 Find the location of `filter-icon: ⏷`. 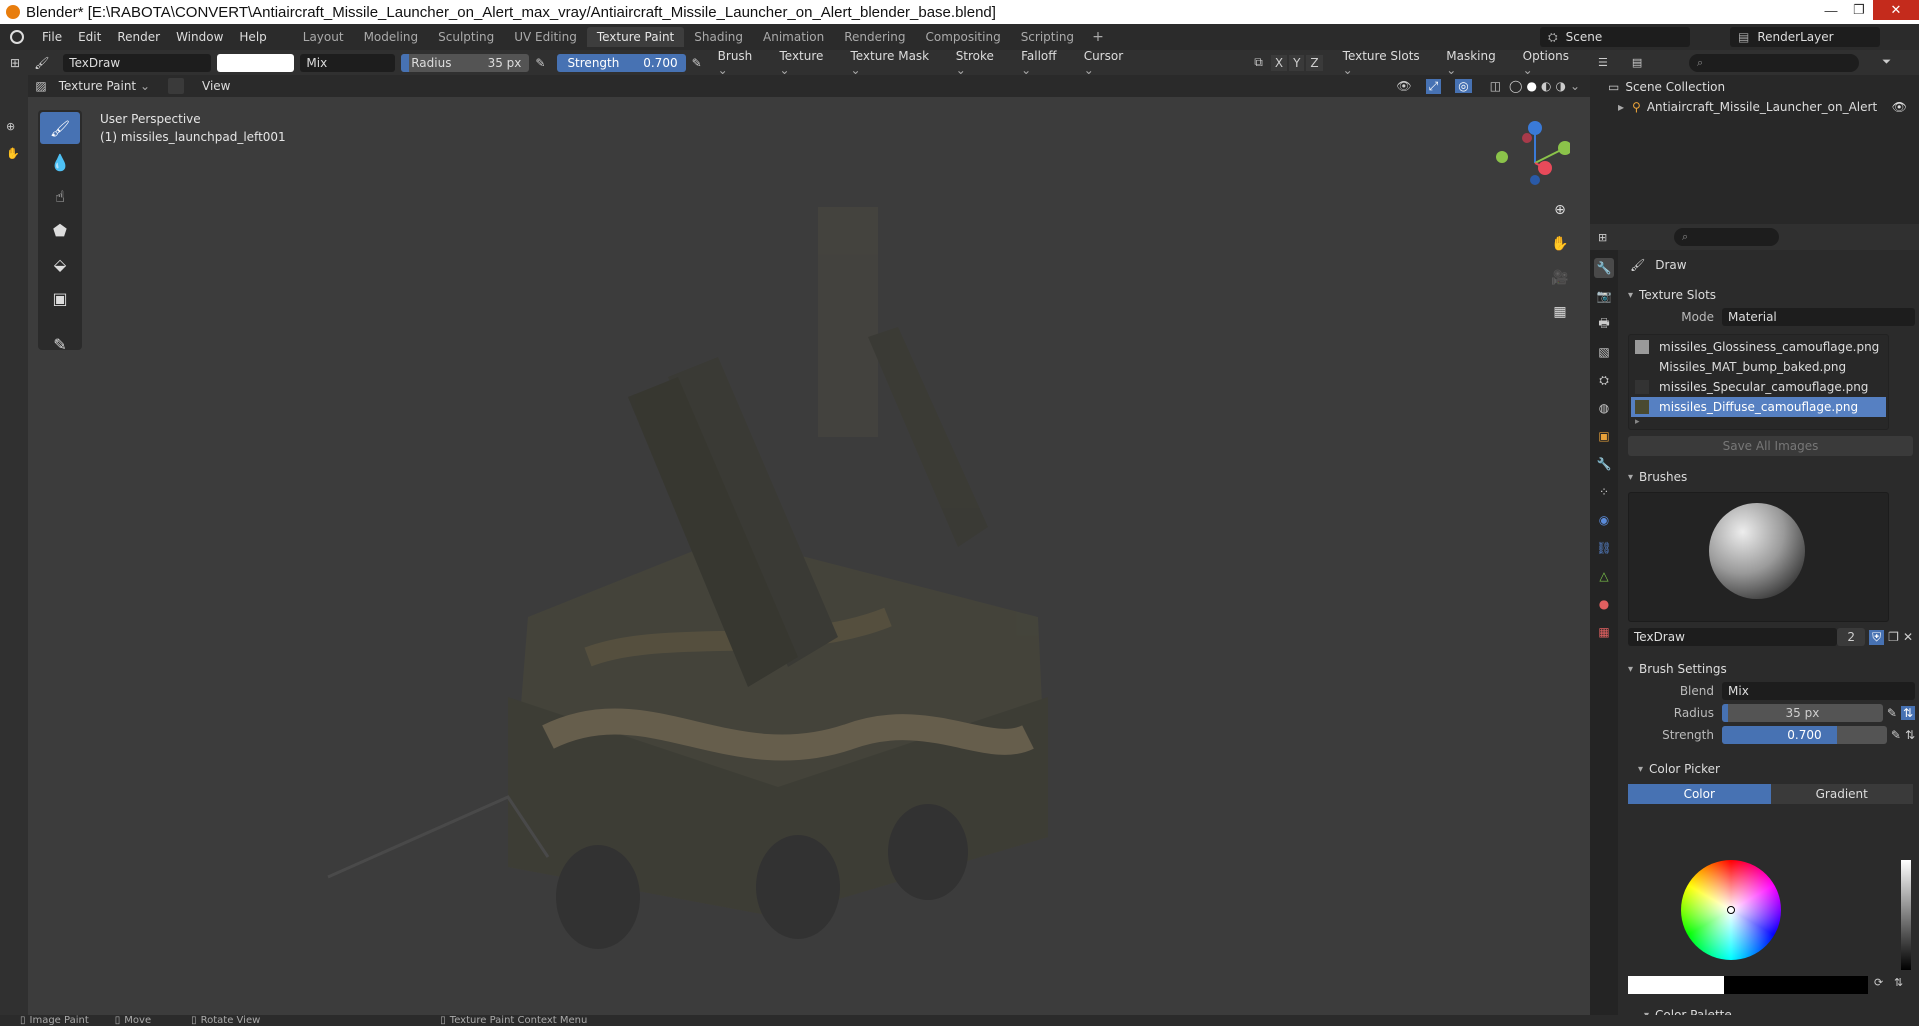

filter-icon: ⏷ is located at coordinates (1886, 62).